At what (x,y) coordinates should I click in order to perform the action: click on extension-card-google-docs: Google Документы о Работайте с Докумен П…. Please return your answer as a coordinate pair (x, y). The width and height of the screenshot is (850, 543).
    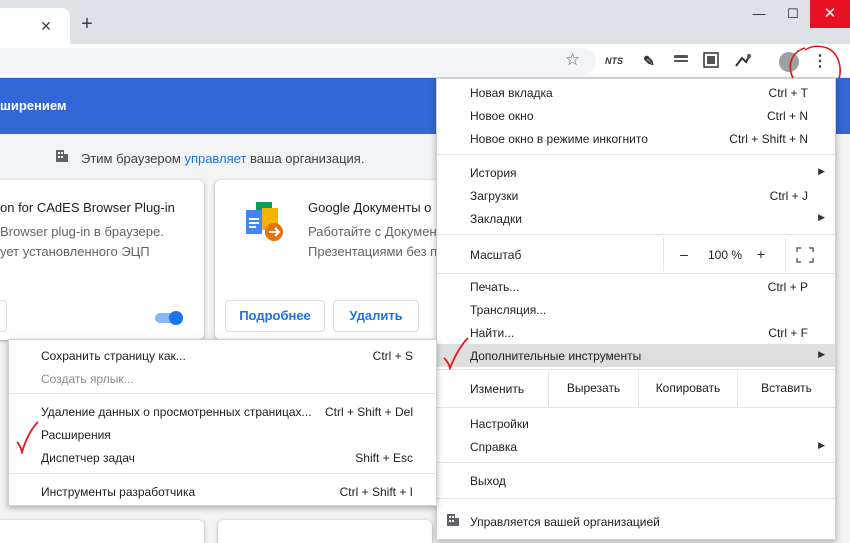
    Looking at the image, I should click on (330, 260).